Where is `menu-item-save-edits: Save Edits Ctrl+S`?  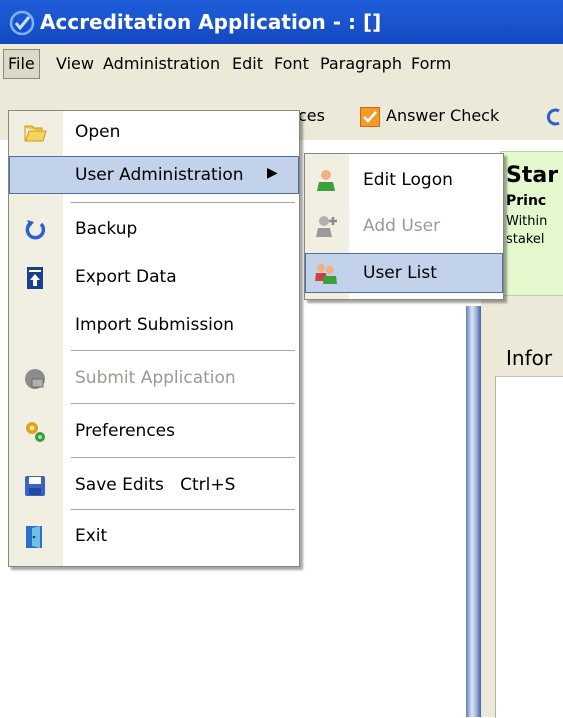 menu-item-save-edits: Save Edits Ctrl+S is located at coordinates (154, 485).